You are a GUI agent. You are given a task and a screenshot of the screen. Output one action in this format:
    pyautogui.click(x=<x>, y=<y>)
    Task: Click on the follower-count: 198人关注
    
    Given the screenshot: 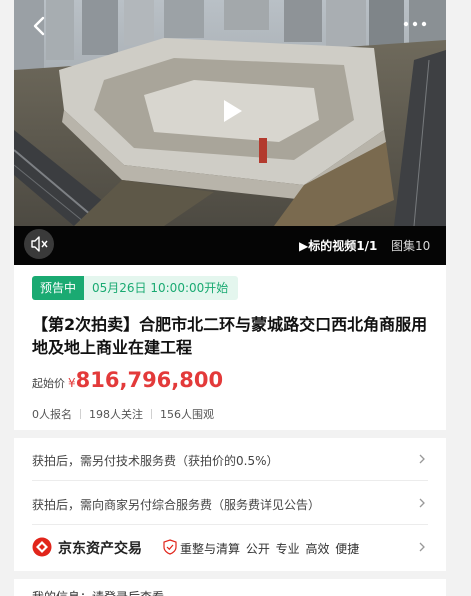 What is the action you would take?
    pyautogui.click(x=116, y=414)
    